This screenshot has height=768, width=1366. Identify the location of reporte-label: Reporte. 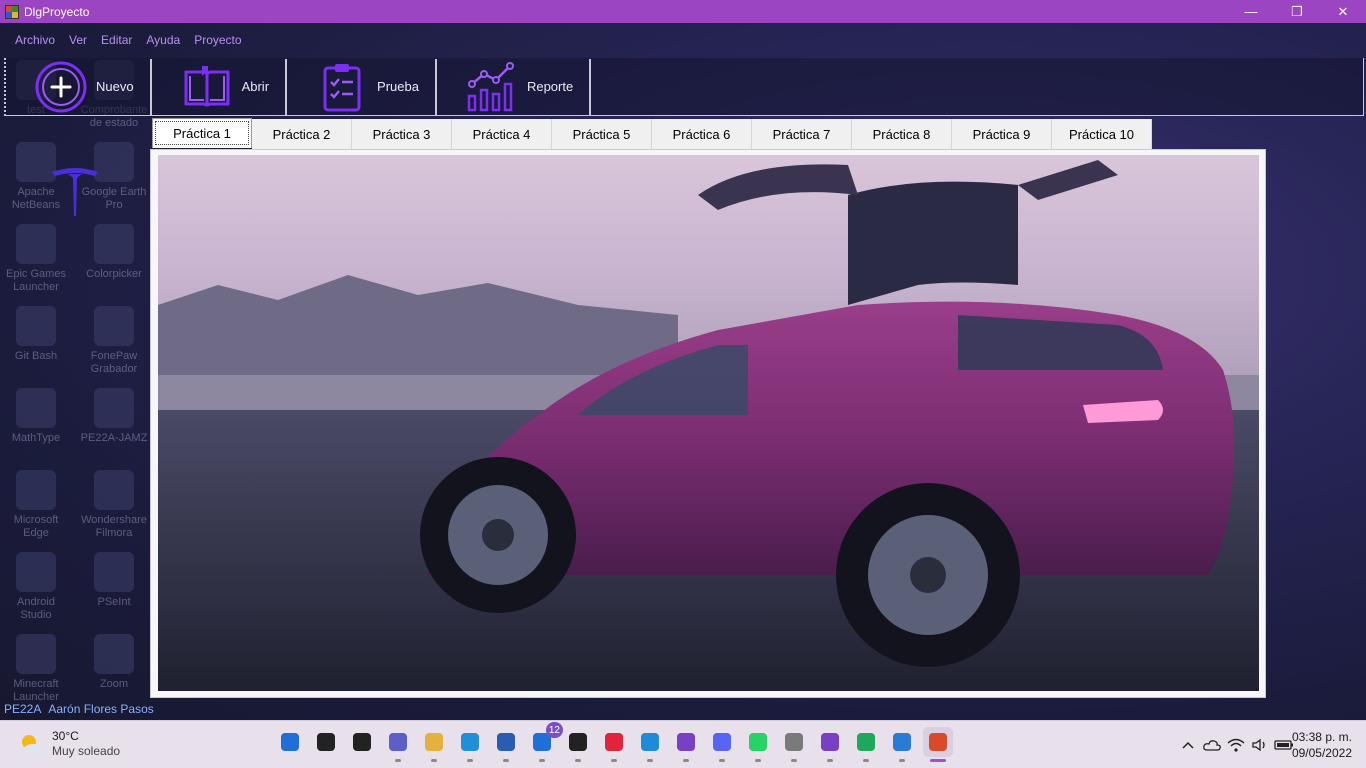
(550, 86).